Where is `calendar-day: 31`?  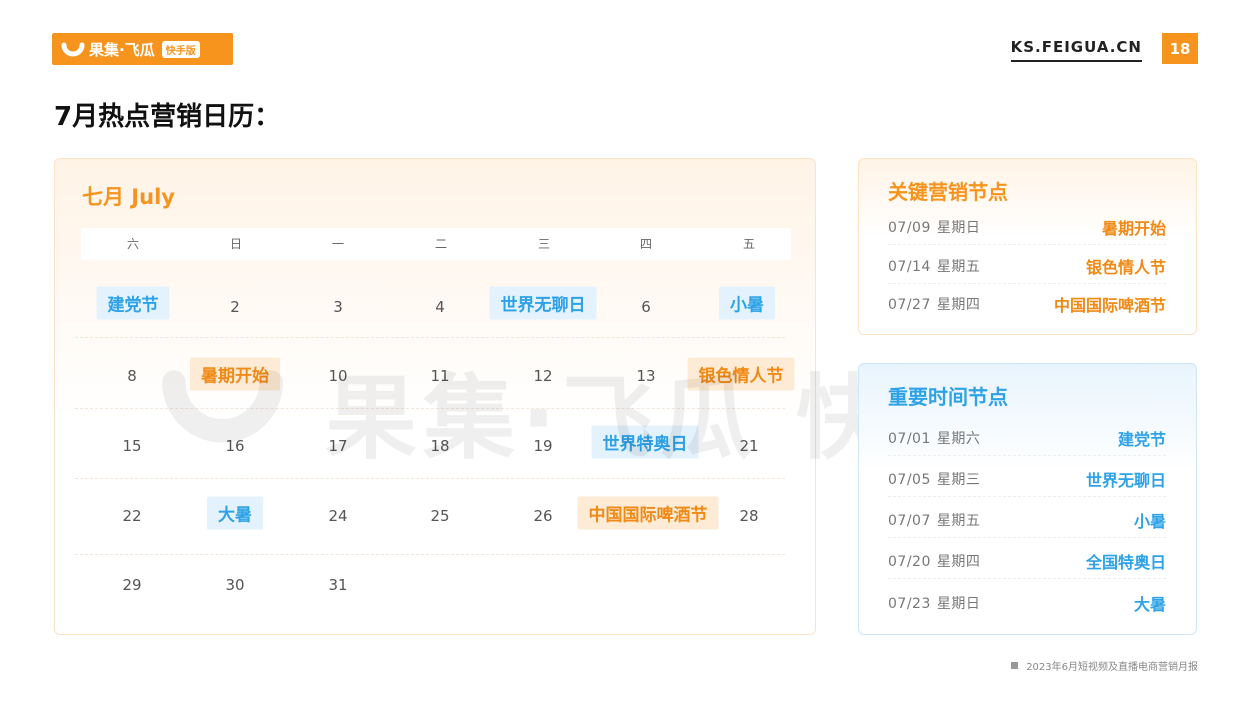
calendar-day: 31 is located at coordinates (337, 585).